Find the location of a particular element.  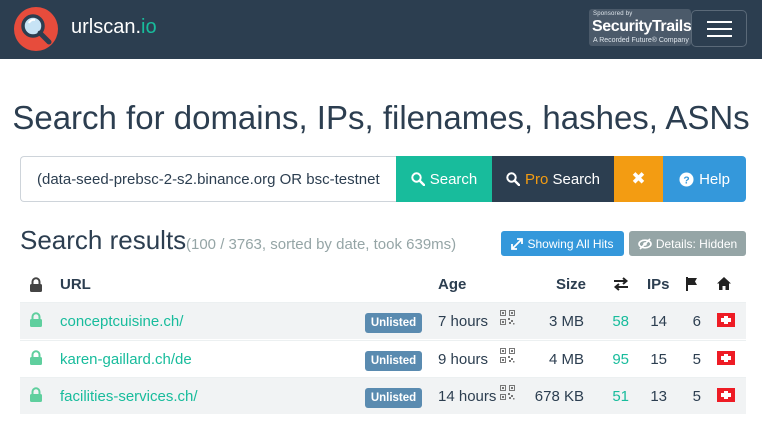

result-size: 3 MB is located at coordinates (566, 321).